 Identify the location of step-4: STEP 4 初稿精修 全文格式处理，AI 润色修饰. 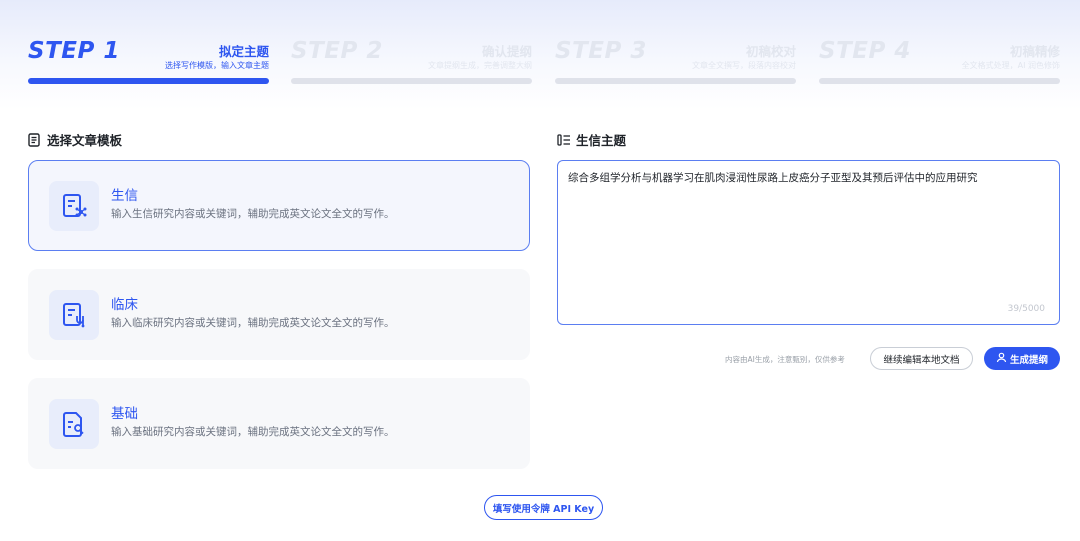
(939, 62).